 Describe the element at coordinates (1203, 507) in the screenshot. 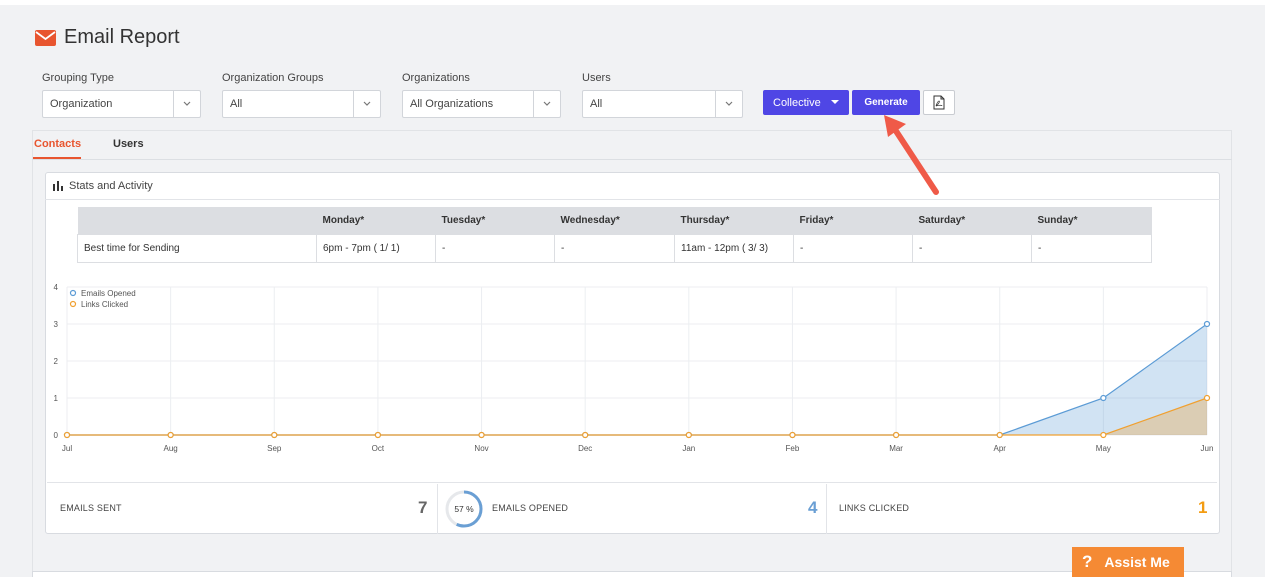

I see `links-clicked-value: 1` at that location.